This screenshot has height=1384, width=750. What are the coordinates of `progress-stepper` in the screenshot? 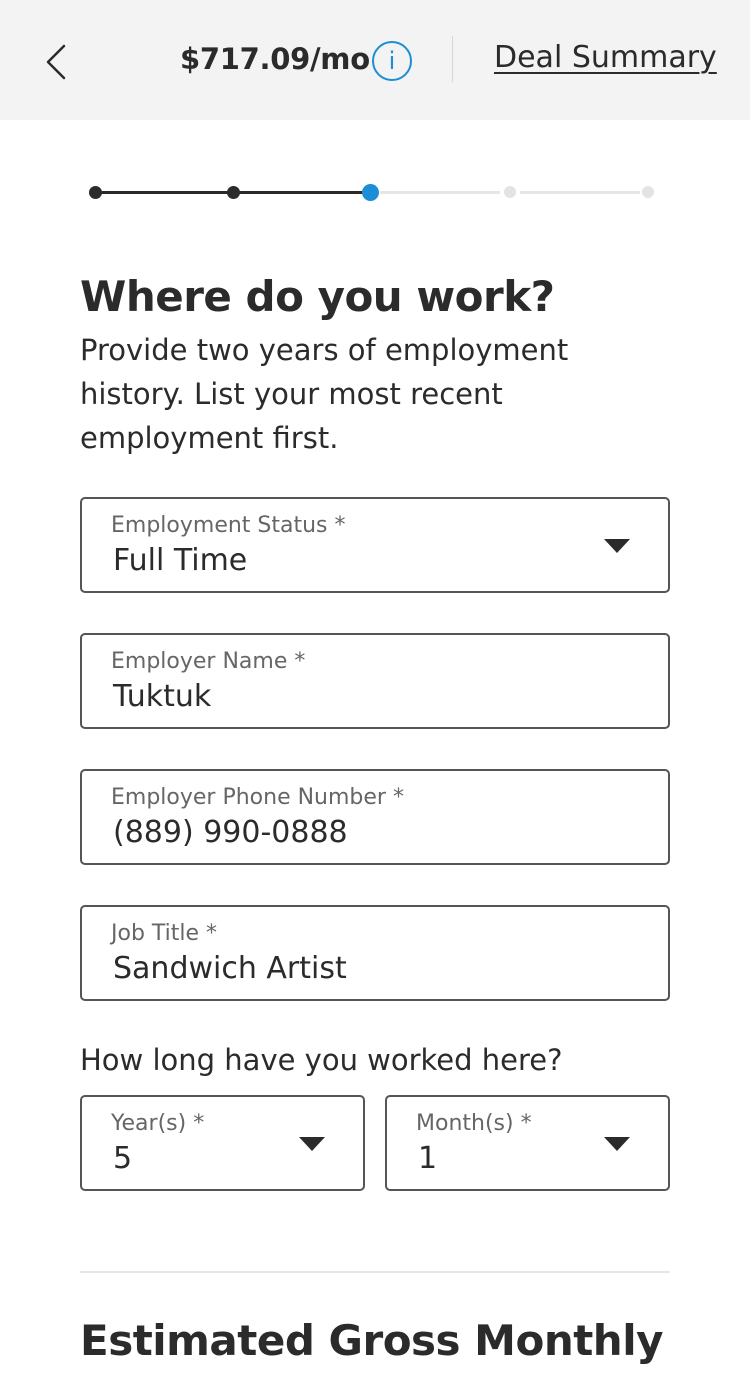 It's located at (375, 193).